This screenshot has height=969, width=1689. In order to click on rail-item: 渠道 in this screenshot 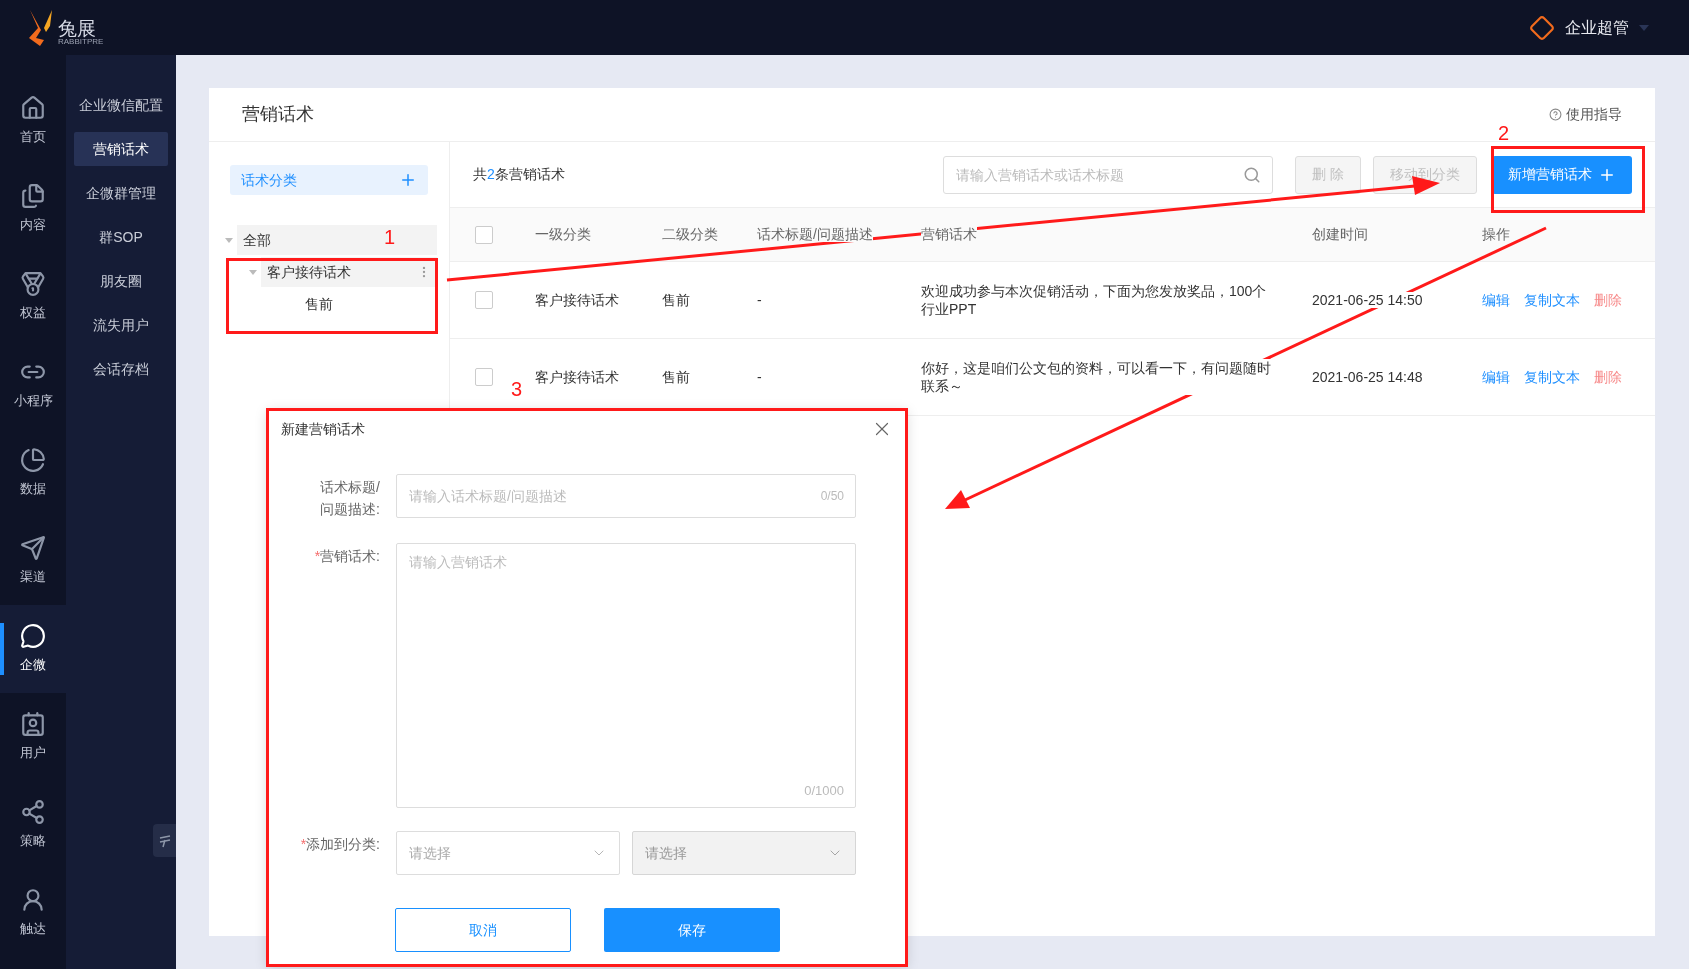, I will do `click(33, 561)`.